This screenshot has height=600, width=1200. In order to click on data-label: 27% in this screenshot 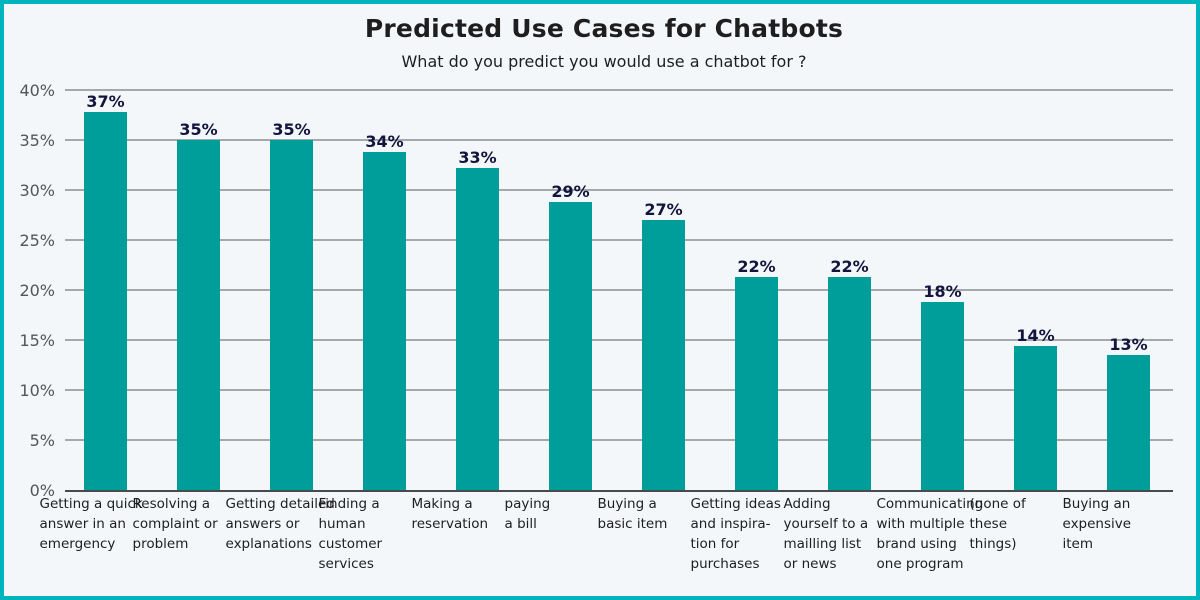, I will do `click(663, 209)`.